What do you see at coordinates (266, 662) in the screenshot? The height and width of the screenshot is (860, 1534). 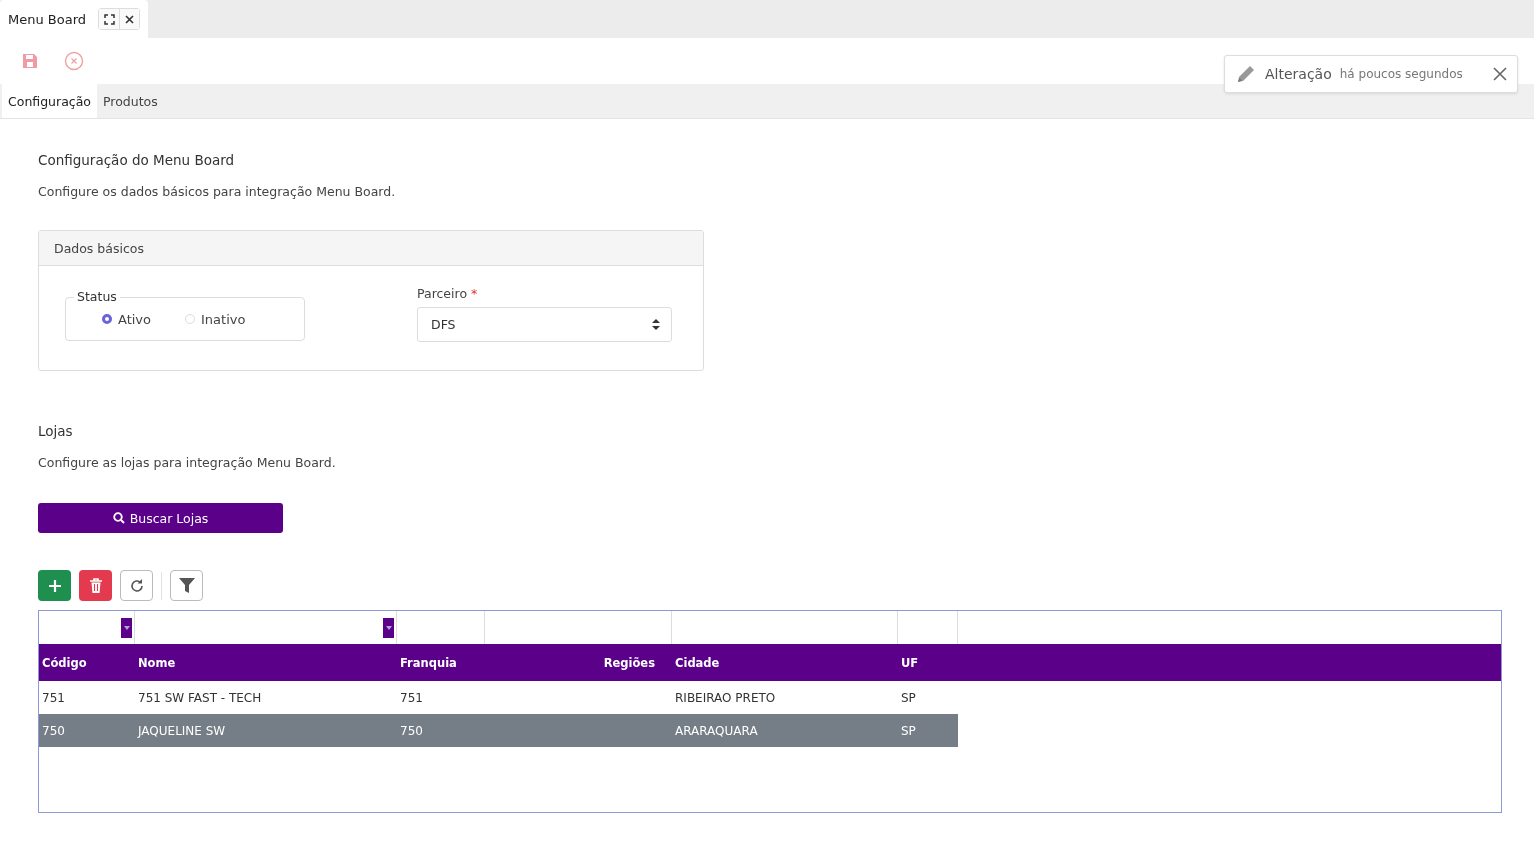 I see `column-header: Nome` at bounding box center [266, 662].